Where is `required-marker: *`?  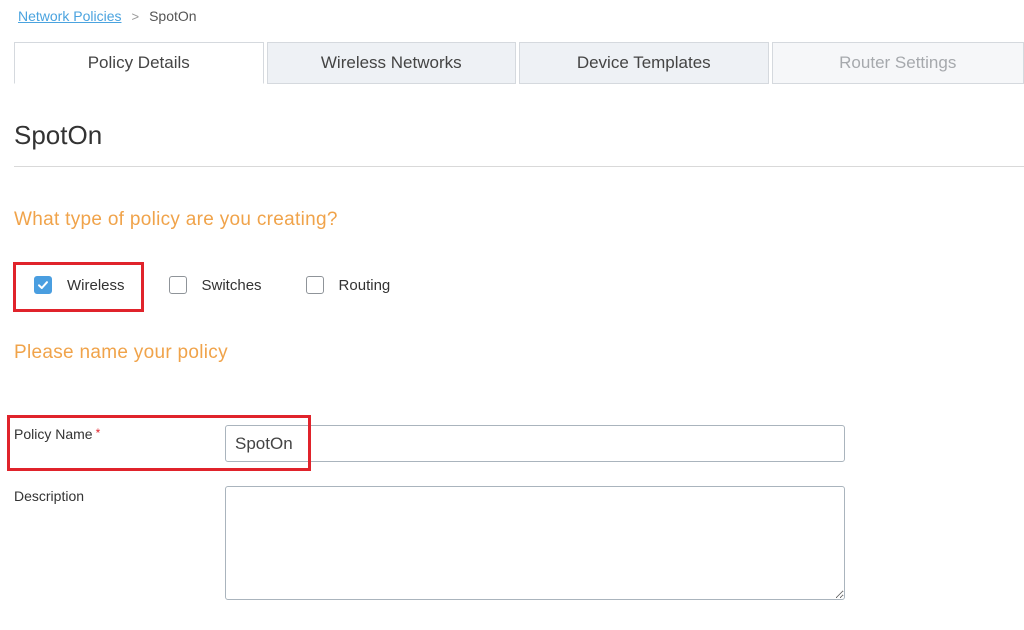 required-marker: * is located at coordinates (98, 433).